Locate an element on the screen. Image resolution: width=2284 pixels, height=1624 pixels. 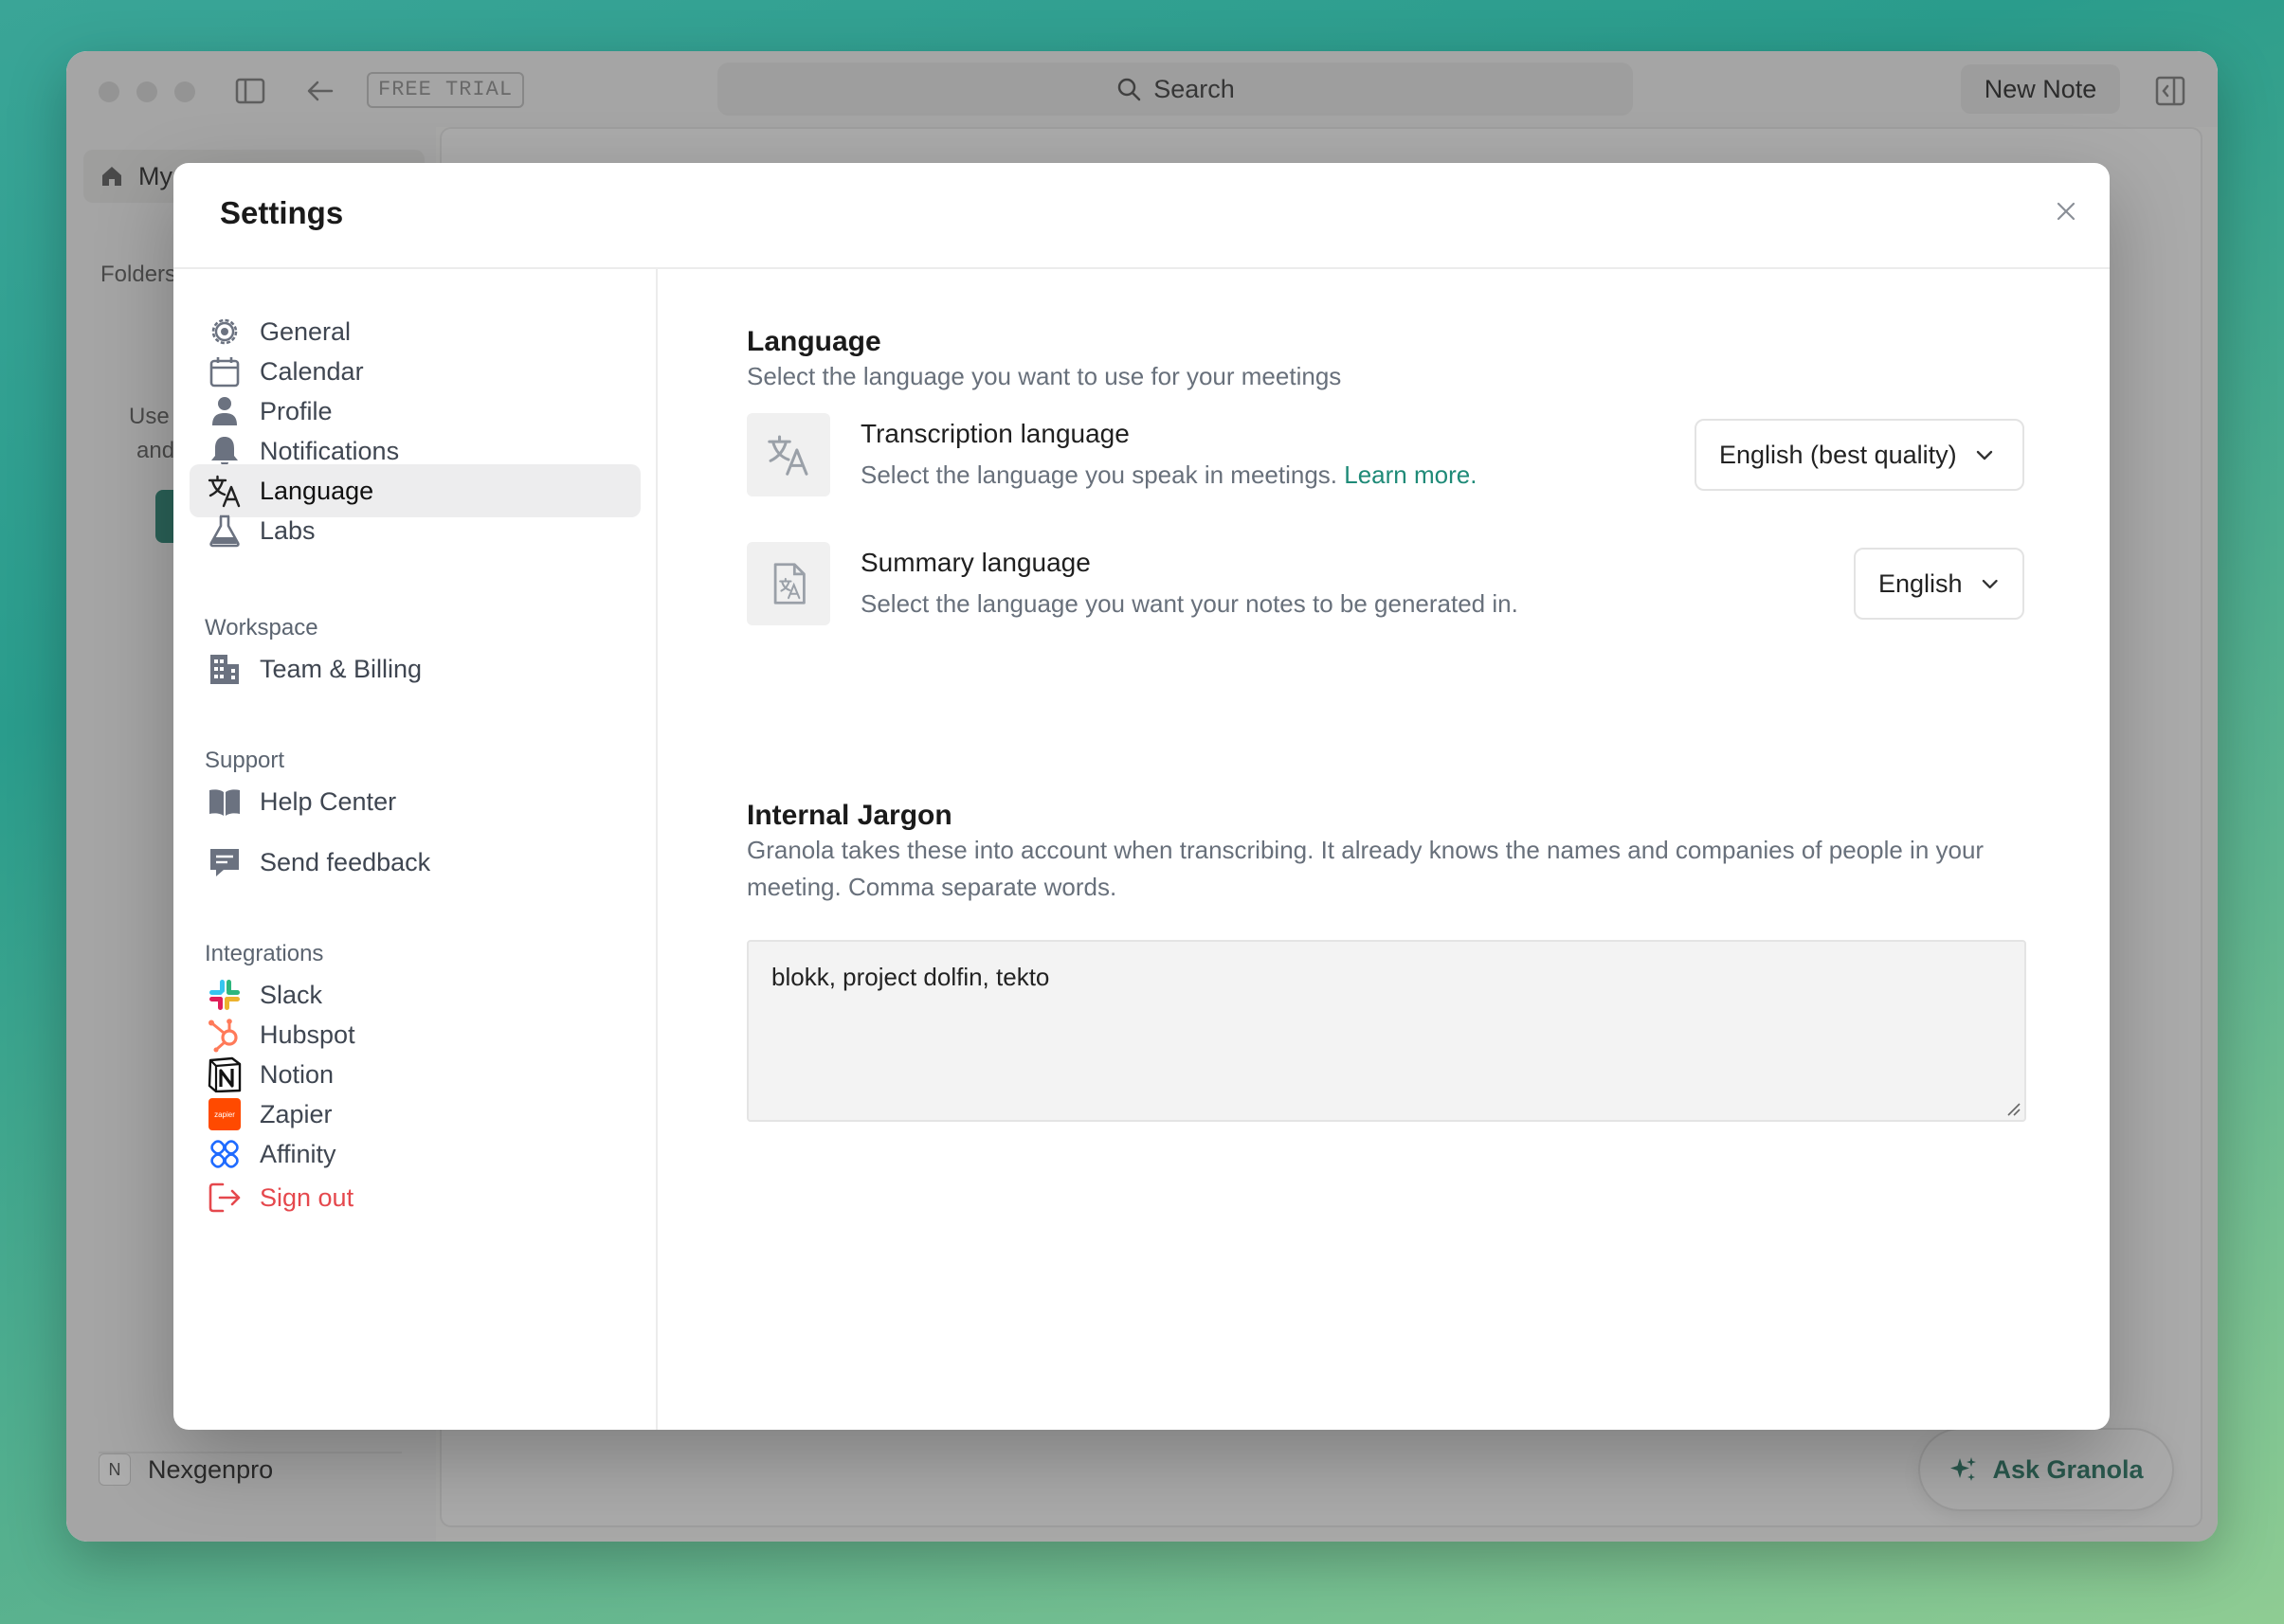
transcription-language-dropdown: English (best quality) is located at coordinates (1859, 455).